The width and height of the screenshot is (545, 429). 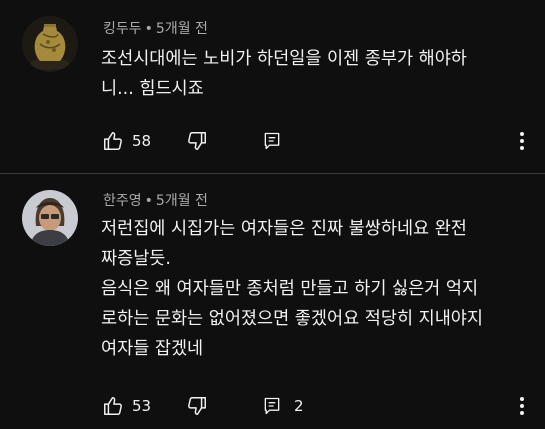 I want to click on more-vertical-icon, so click(x=522, y=406).